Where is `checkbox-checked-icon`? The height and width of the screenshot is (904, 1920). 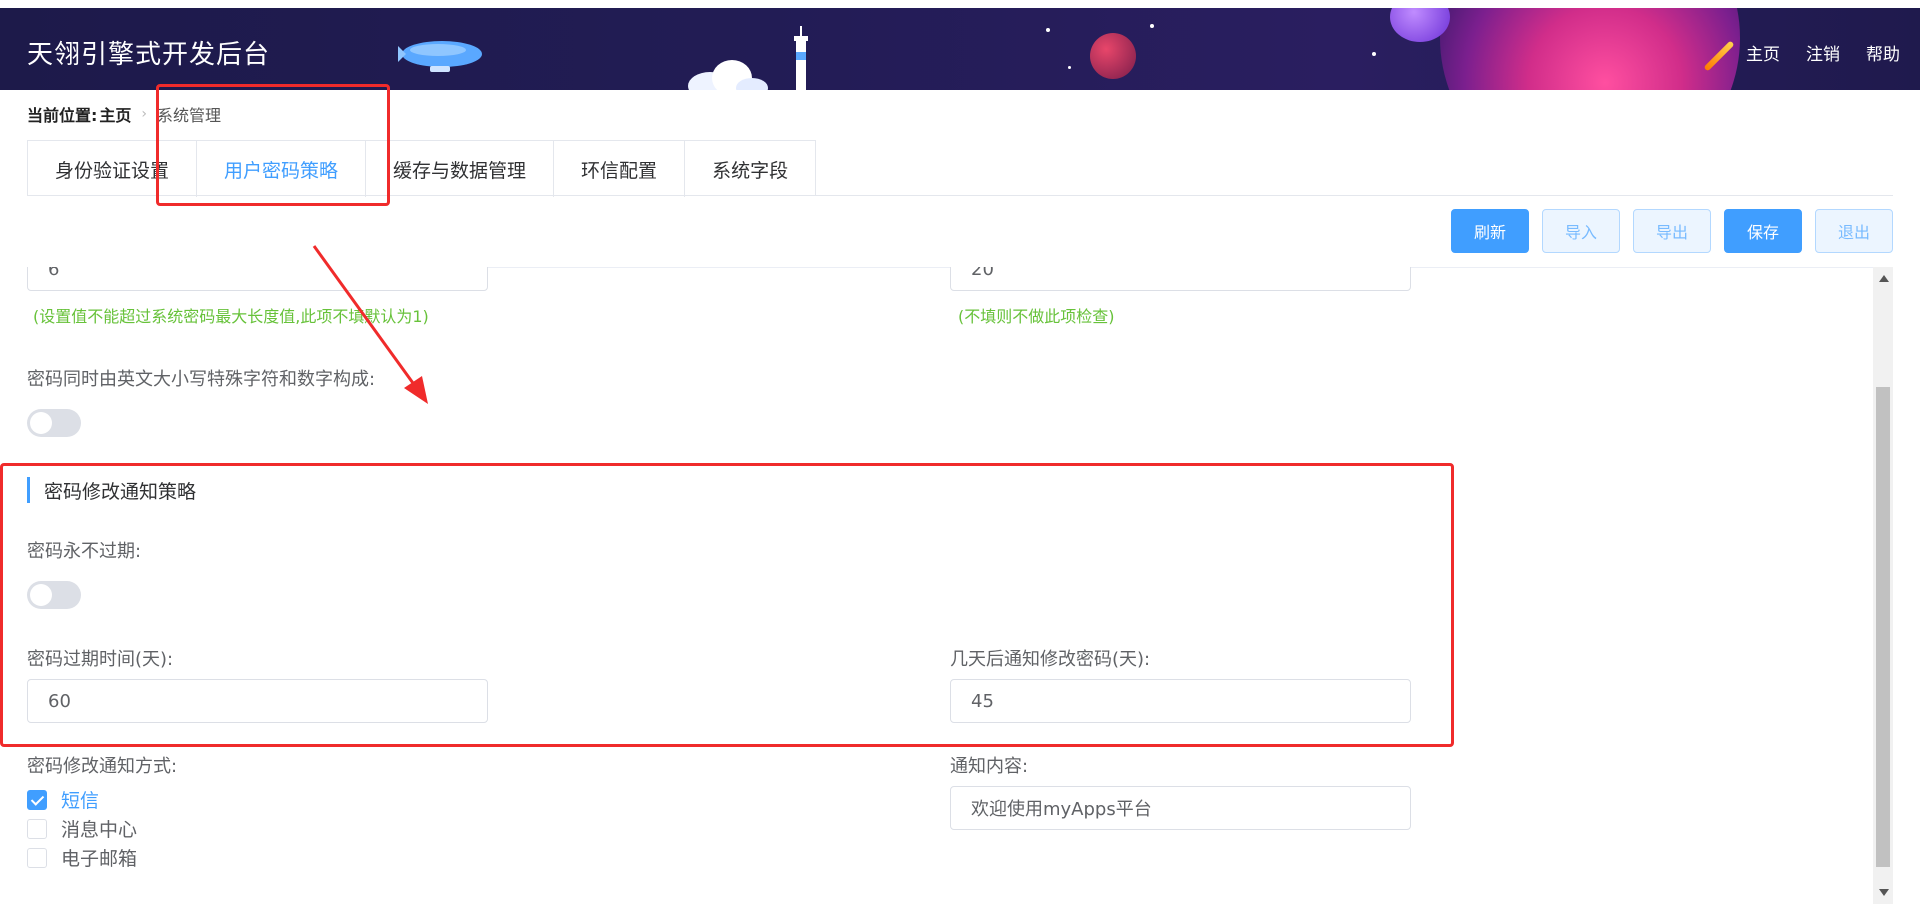
checkbox-checked-icon is located at coordinates (37, 799).